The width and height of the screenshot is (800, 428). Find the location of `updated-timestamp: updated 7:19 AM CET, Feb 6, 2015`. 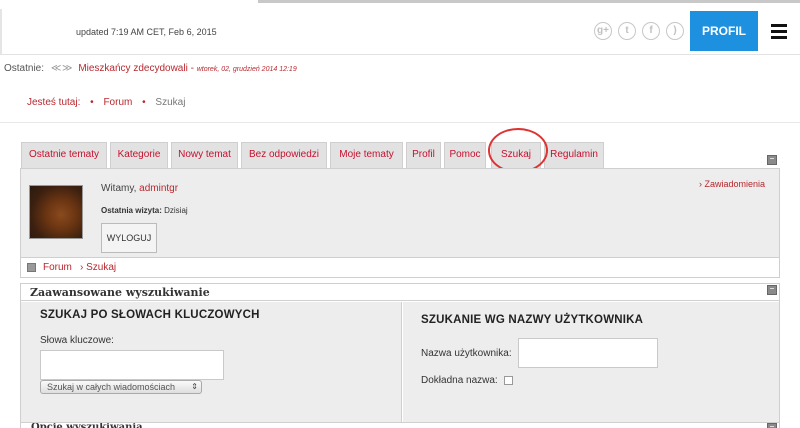

updated-timestamp: updated 7:19 AM CET, Feb 6, 2015 is located at coordinates (146, 32).